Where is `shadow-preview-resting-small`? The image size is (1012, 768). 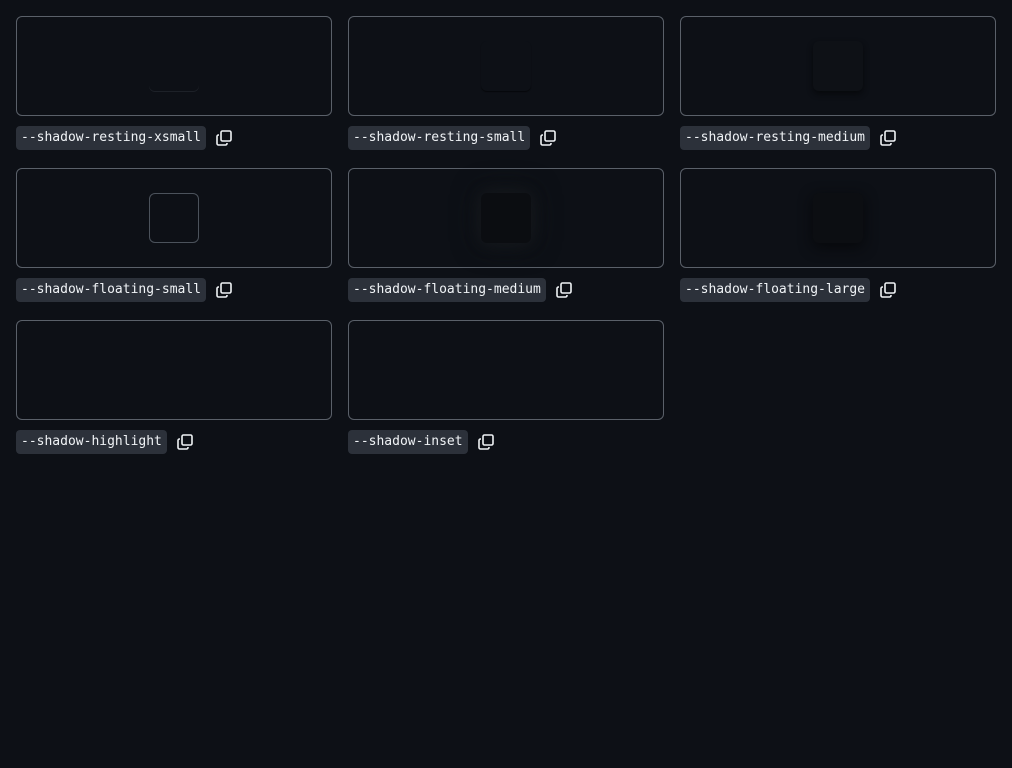 shadow-preview-resting-small is located at coordinates (506, 66).